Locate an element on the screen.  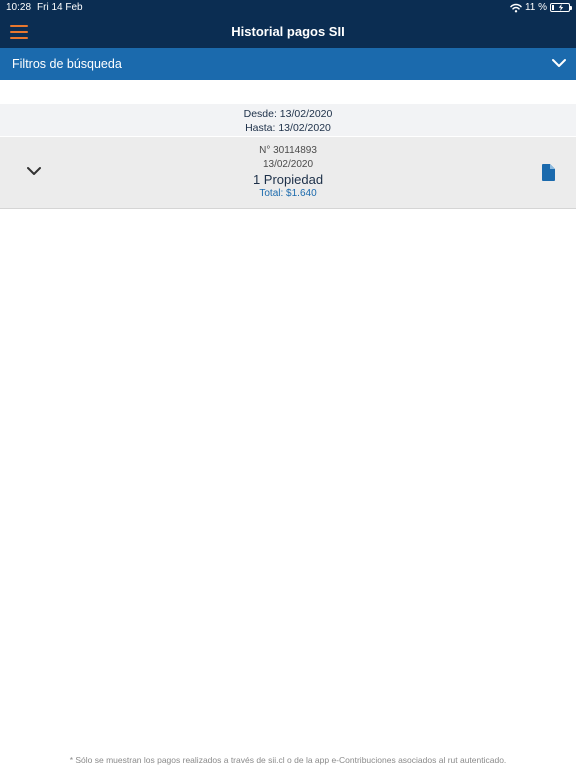
wifi-icon is located at coordinates (516, 7).